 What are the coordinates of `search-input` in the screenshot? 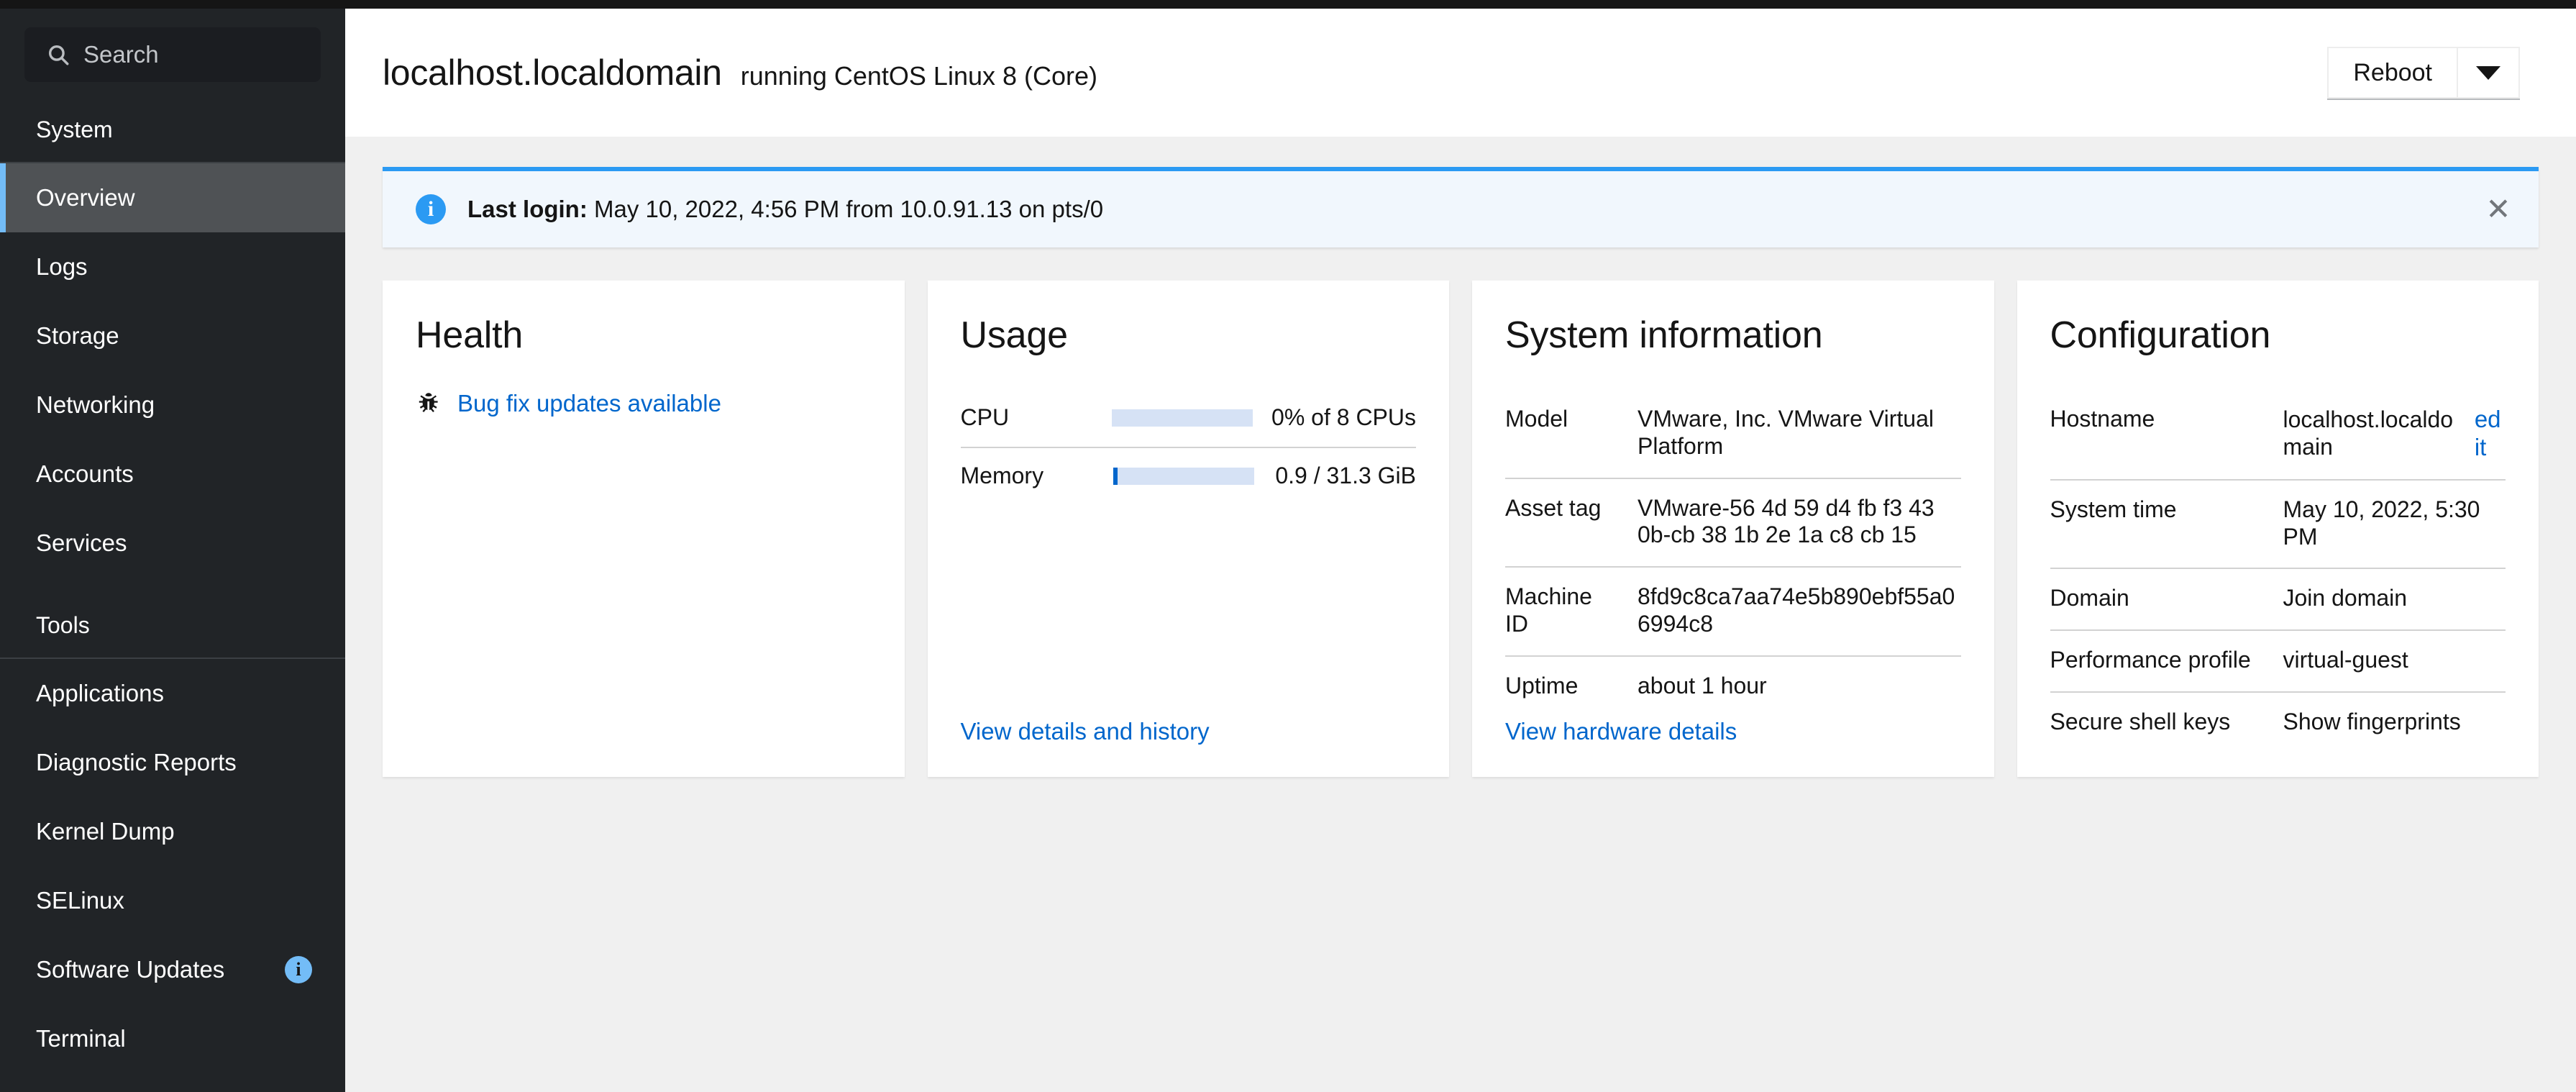 It's located at (191, 54).